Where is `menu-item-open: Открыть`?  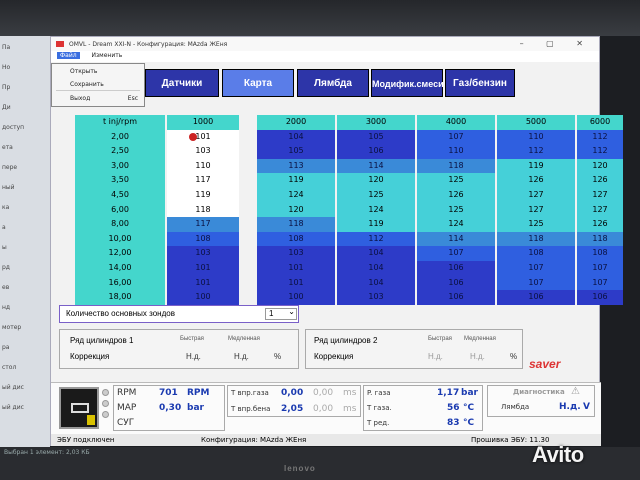 menu-item-open: Открыть is located at coordinates (98, 70).